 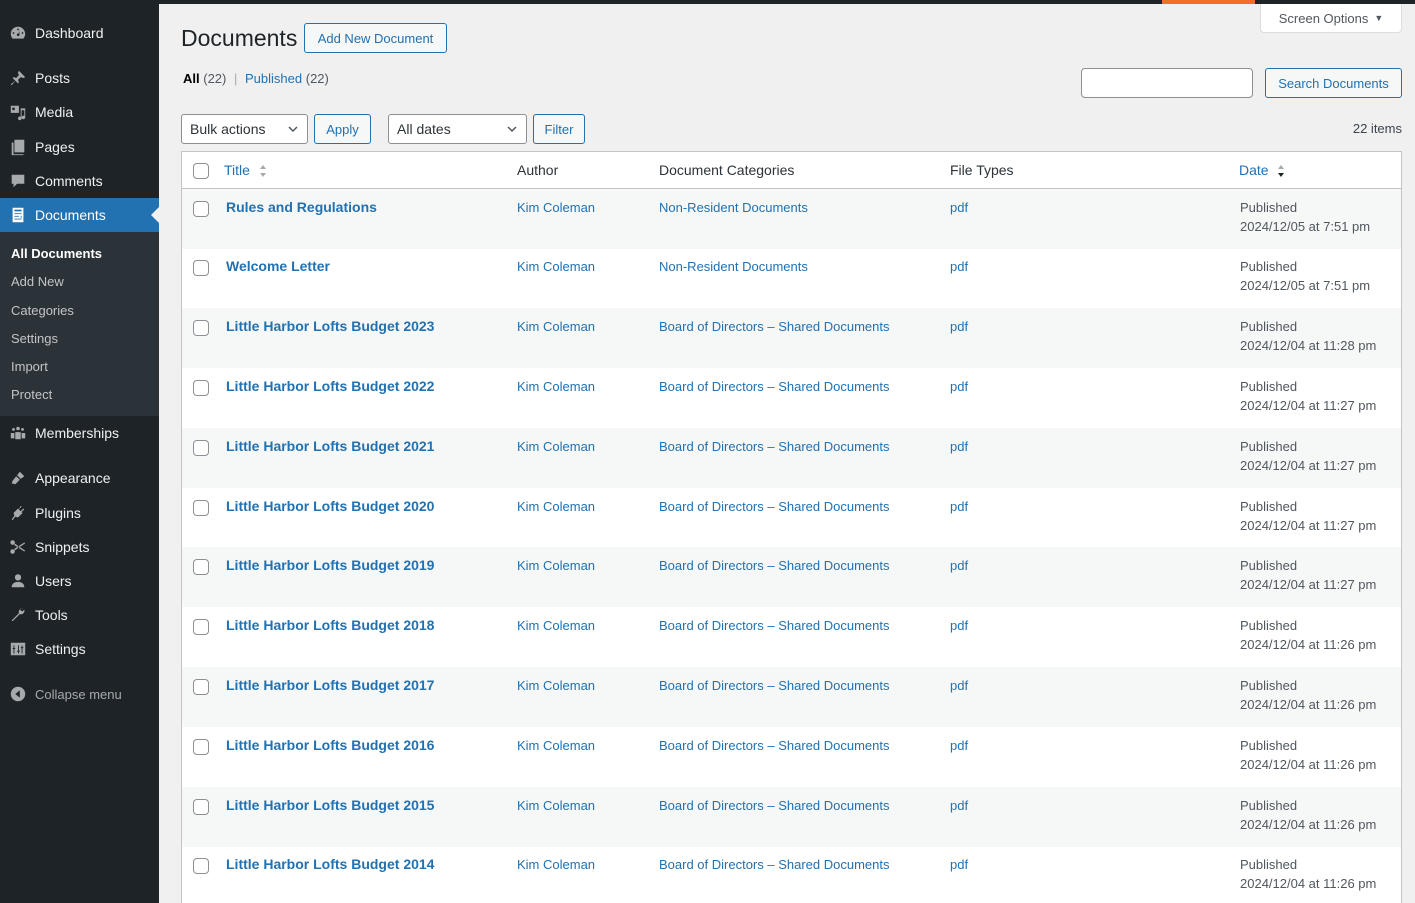 I want to click on dates-select: All dates, so click(x=457, y=129).